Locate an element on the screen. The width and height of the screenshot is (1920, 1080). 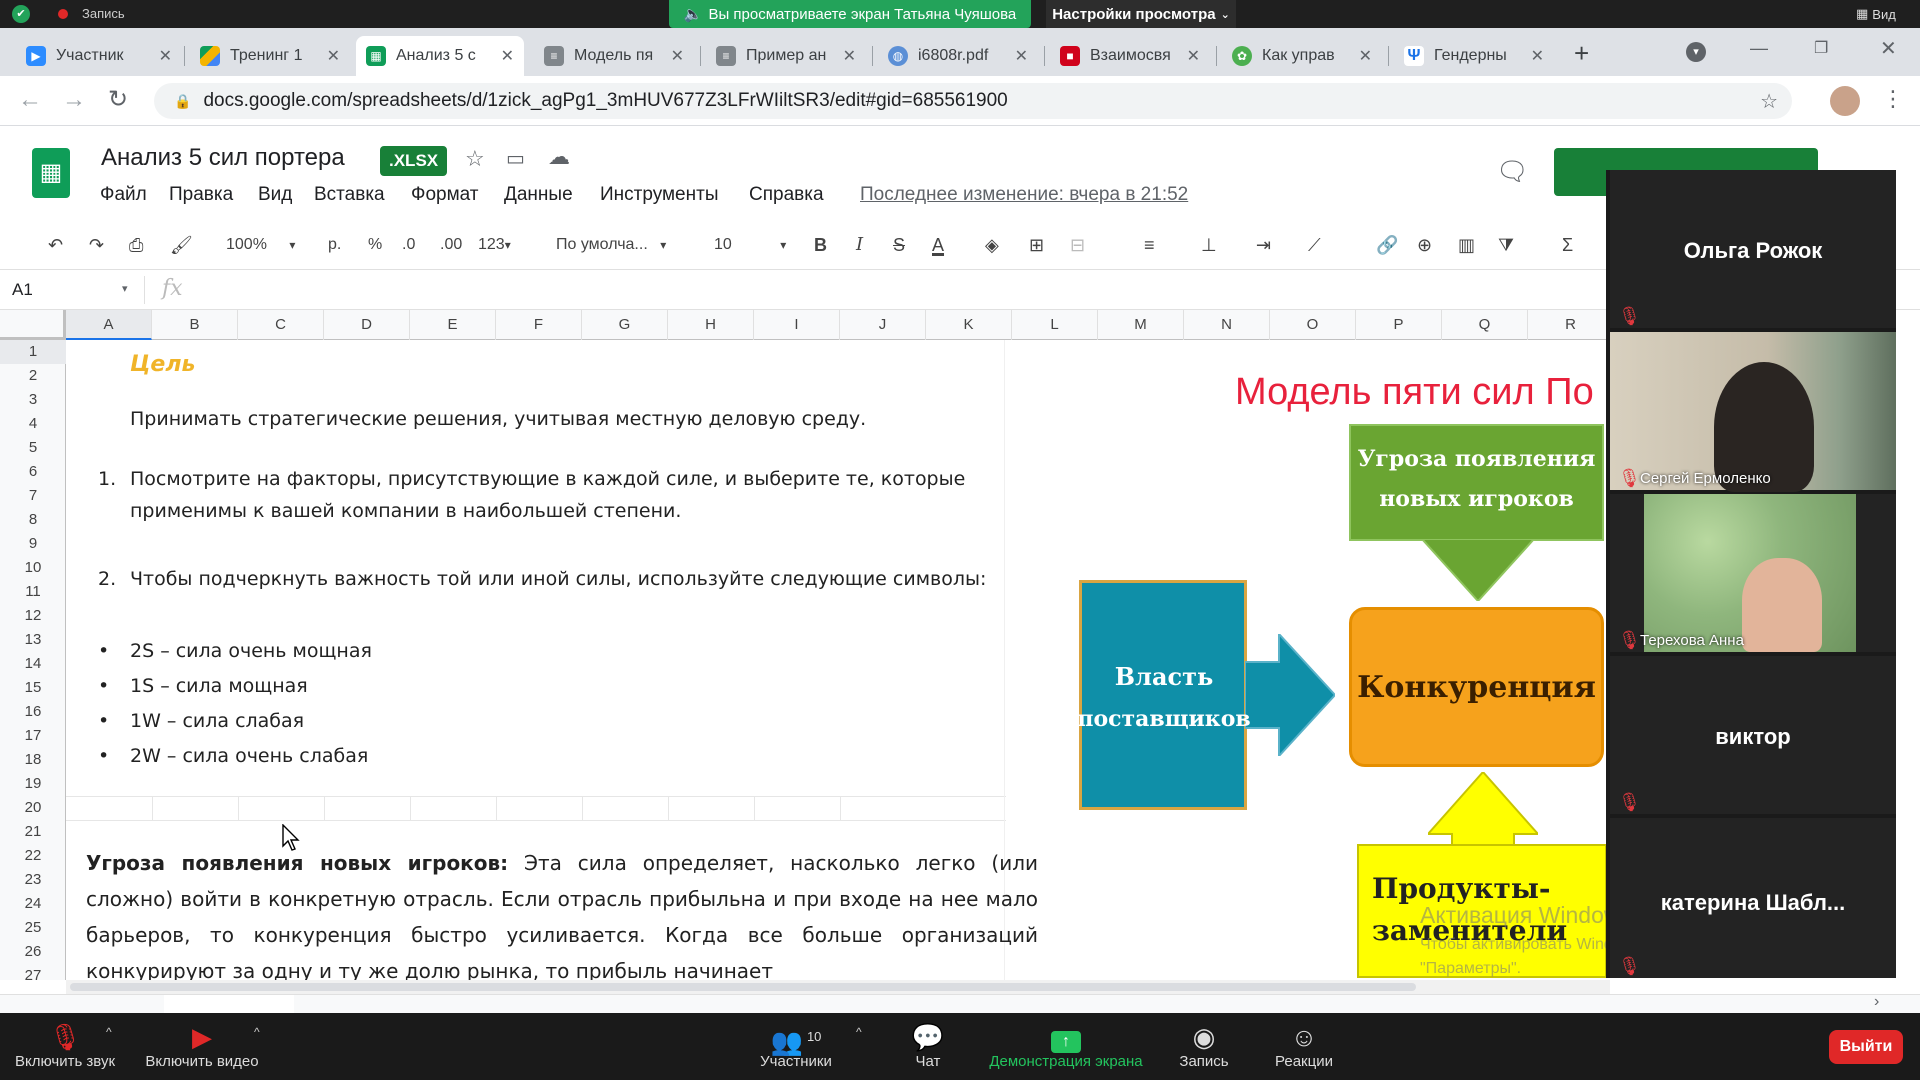
column-header: M is located at coordinates (1141, 325).